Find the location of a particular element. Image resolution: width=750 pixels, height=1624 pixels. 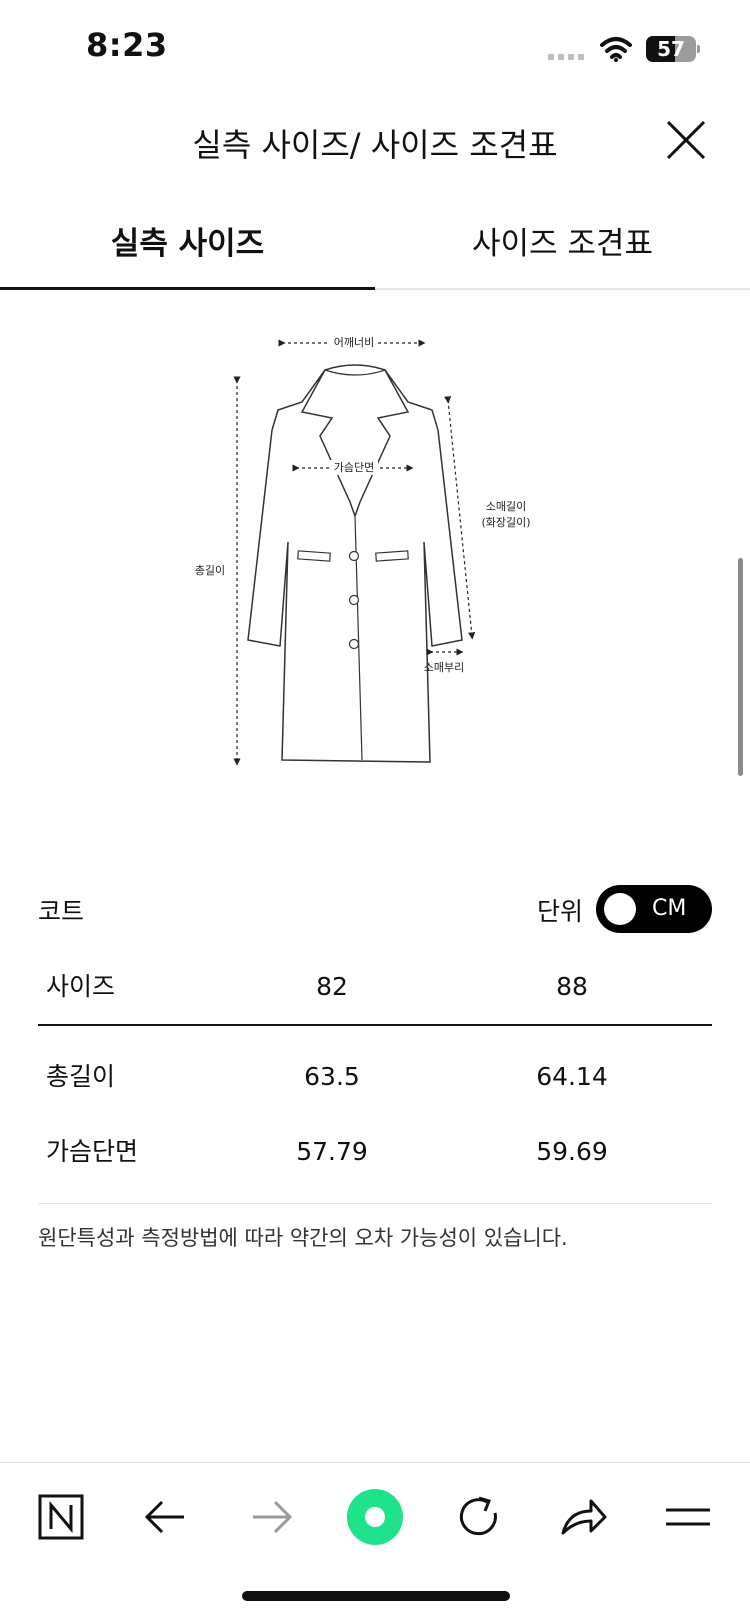

measurement-note: 원단특성과 측정방법에 따라 약간의 오차 가능성이 있습니다. is located at coordinates (303, 1238).